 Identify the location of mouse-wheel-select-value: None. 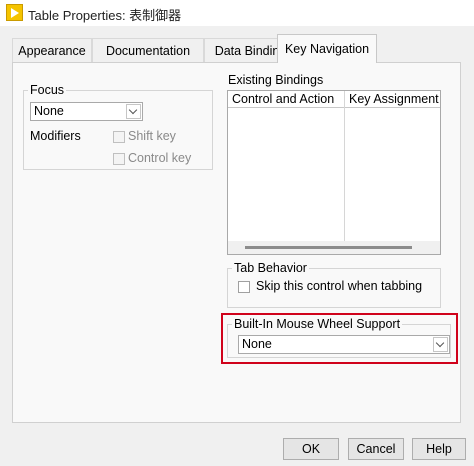
(257, 344).